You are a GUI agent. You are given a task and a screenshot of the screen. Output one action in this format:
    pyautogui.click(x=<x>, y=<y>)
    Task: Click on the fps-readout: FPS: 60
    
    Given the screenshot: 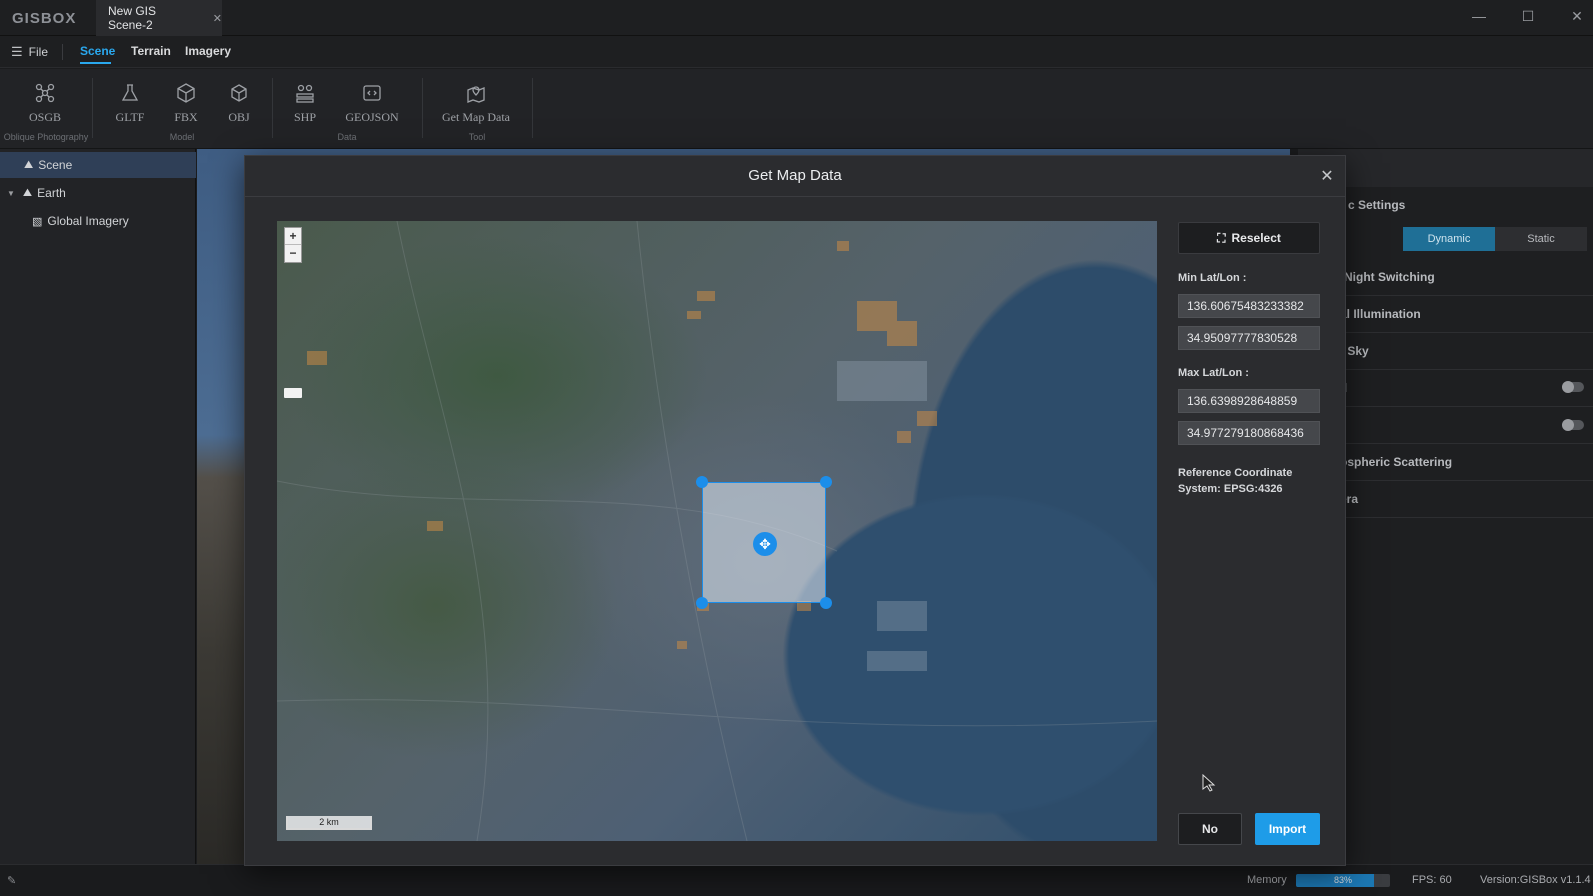 What is the action you would take?
    pyautogui.click(x=1432, y=880)
    